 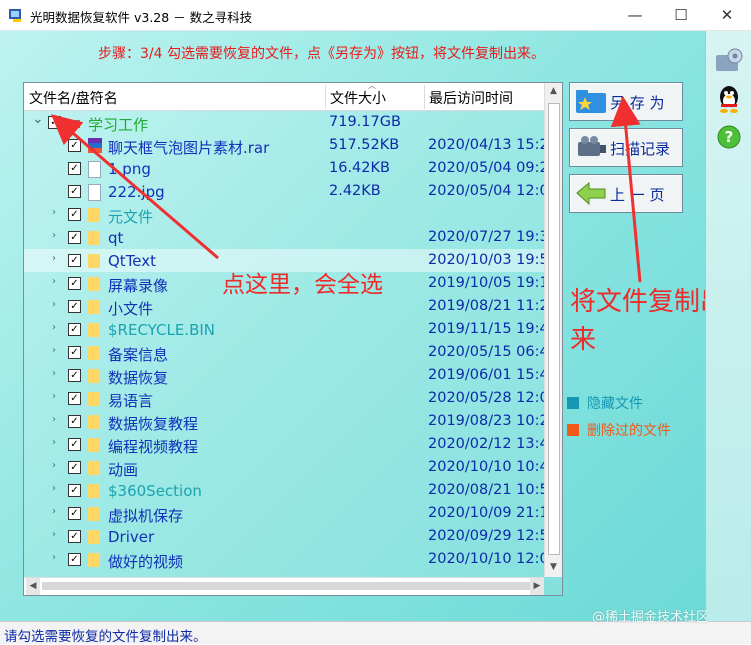 What do you see at coordinates (286, 237) in the screenshot?
I see `table-row: › ✓ qt 2020/07/27 19:3` at bounding box center [286, 237].